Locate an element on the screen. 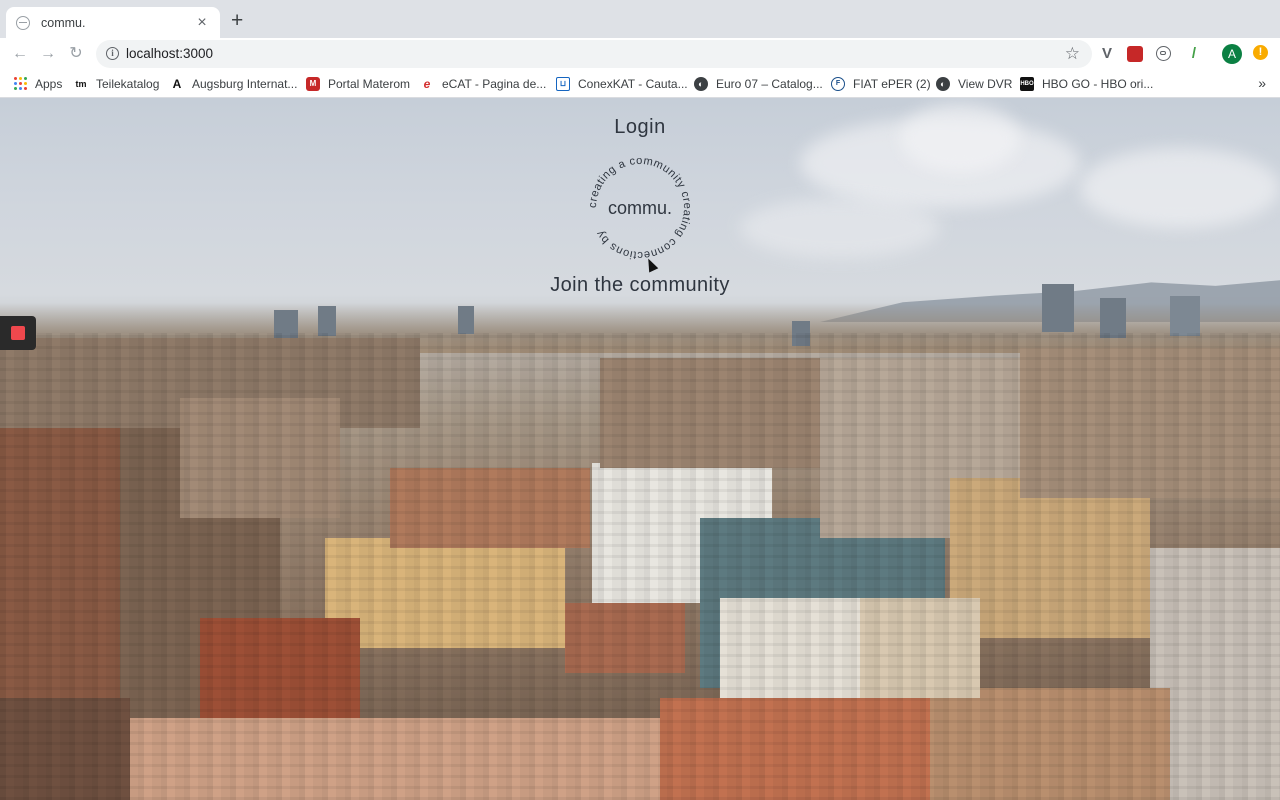 This screenshot has height=800, width=1280. record-button is located at coordinates (18, 333).